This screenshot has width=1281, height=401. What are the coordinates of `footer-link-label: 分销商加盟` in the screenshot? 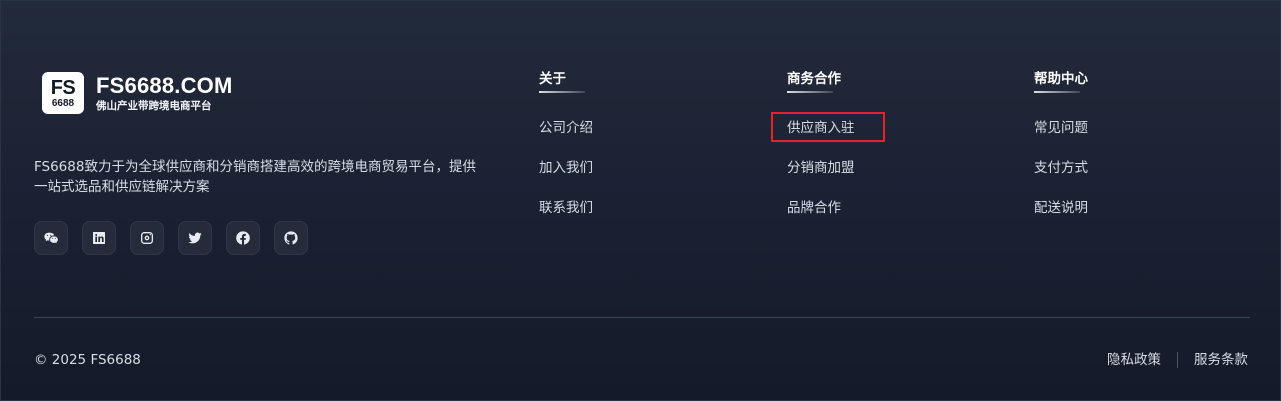 It's located at (821, 168).